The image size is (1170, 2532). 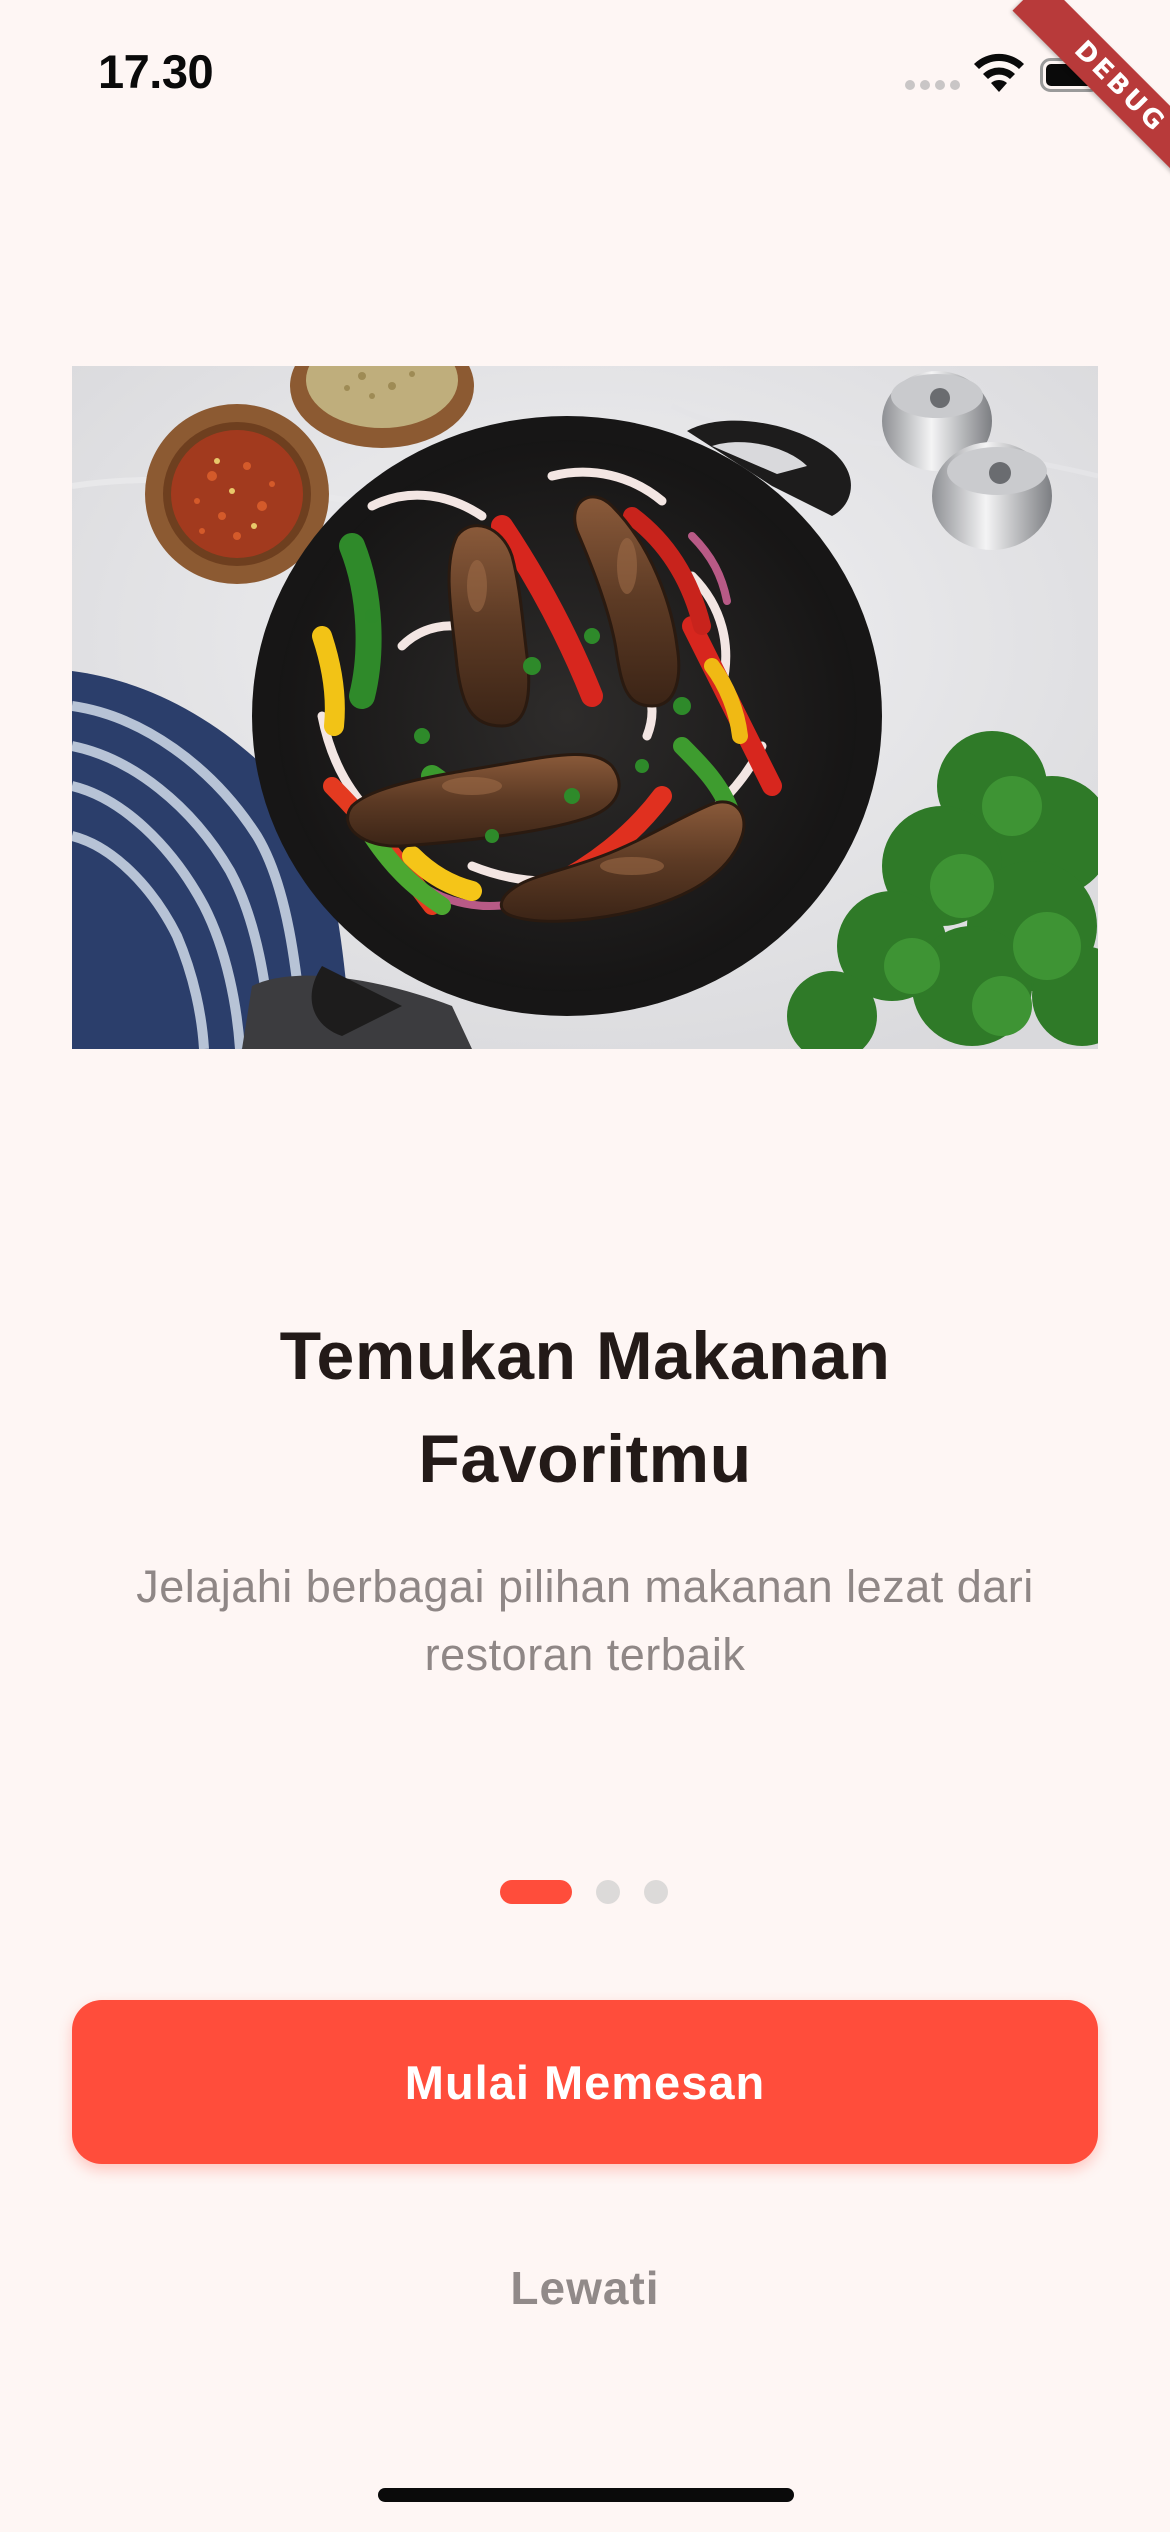 What do you see at coordinates (585, 1892) in the screenshot?
I see `page-indicator` at bounding box center [585, 1892].